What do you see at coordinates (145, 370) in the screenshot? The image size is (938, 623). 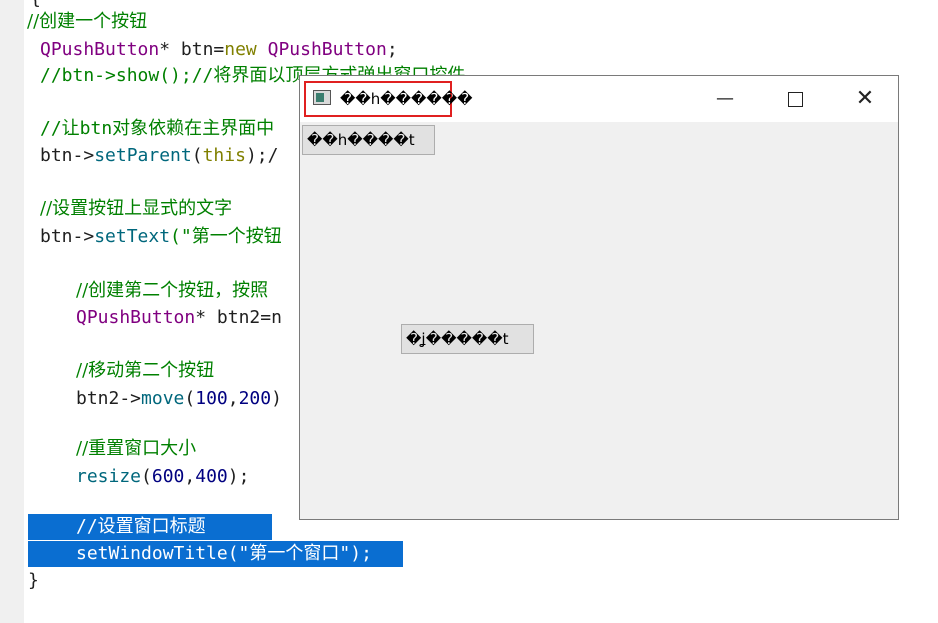 I see `code-line-14: //移动第二个按钮` at bounding box center [145, 370].